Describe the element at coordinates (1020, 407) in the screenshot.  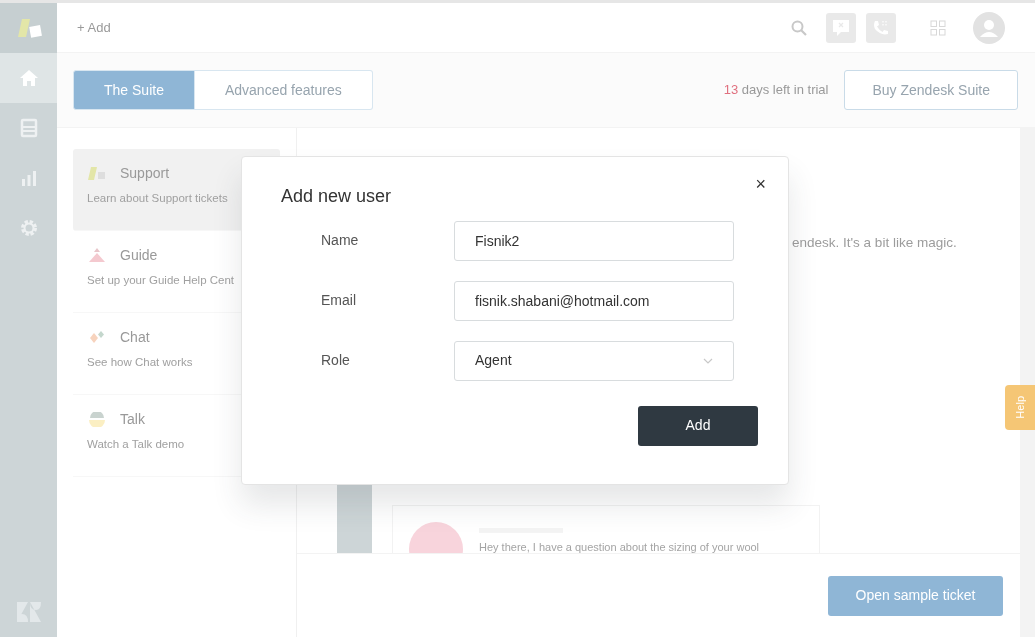
I see `help-tab: Help` at that location.